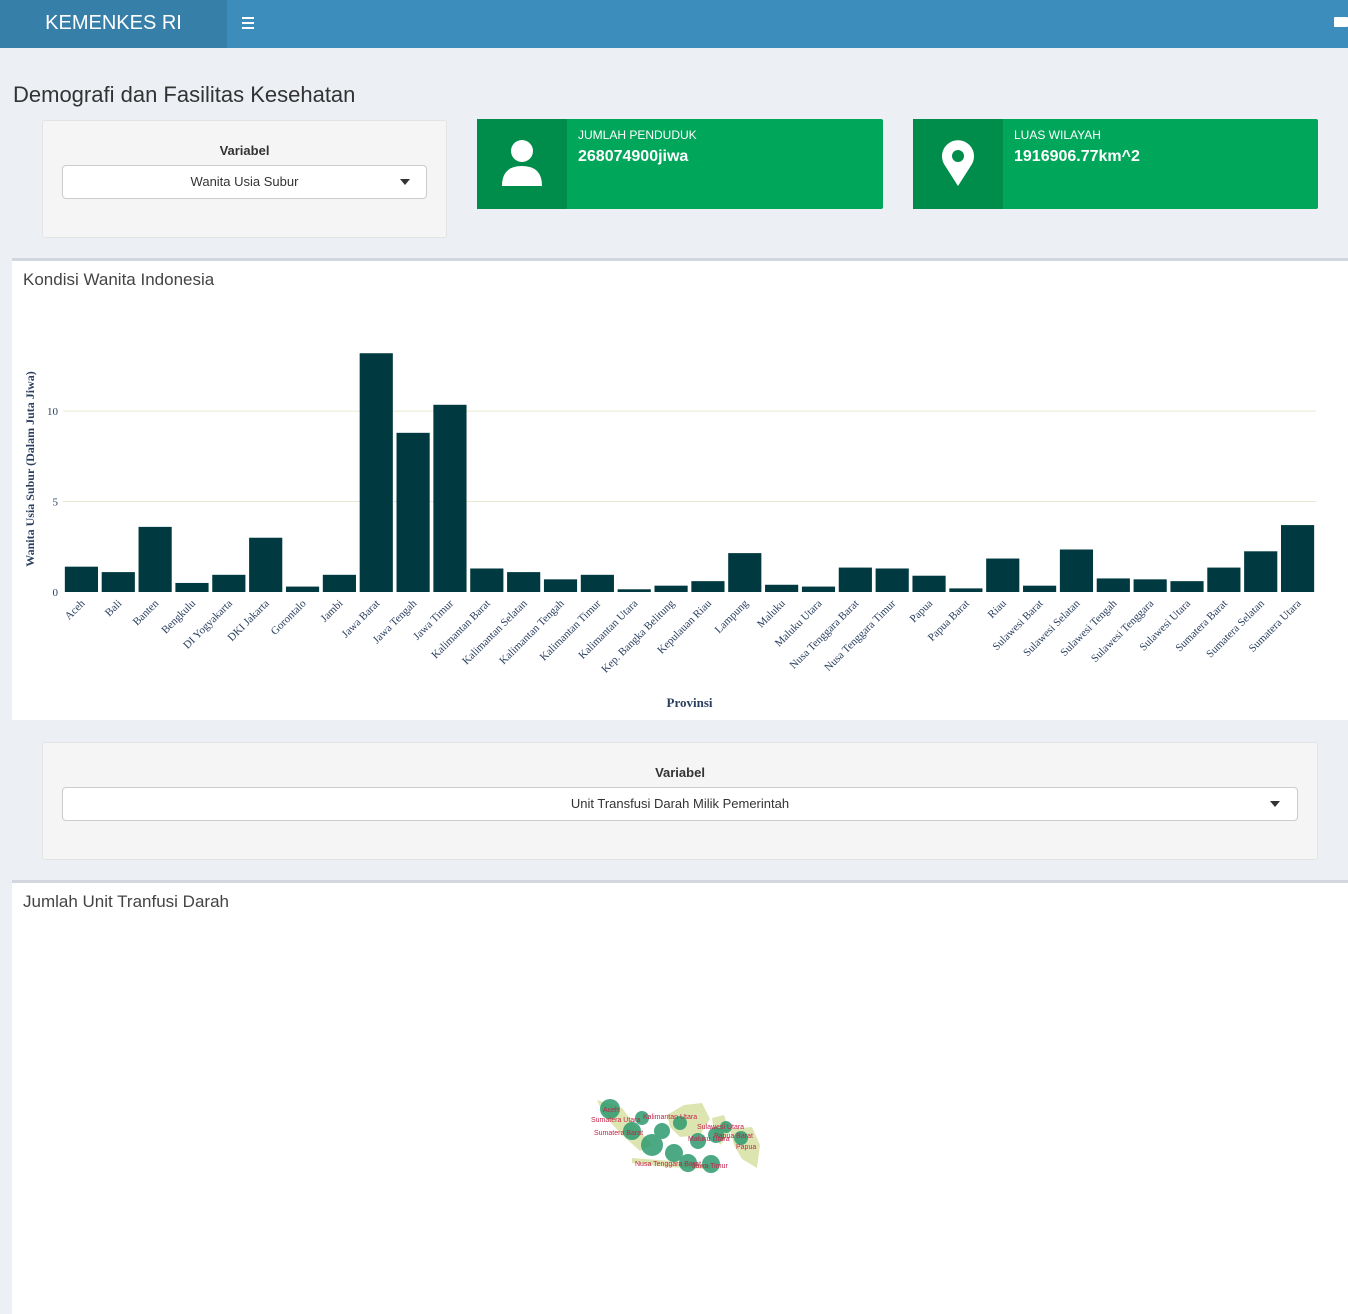 Image resolution: width=1348 pixels, height=1314 pixels. What do you see at coordinates (1341, 22) in the screenshot?
I see `envelope-icon` at bounding box center [1341, 22].